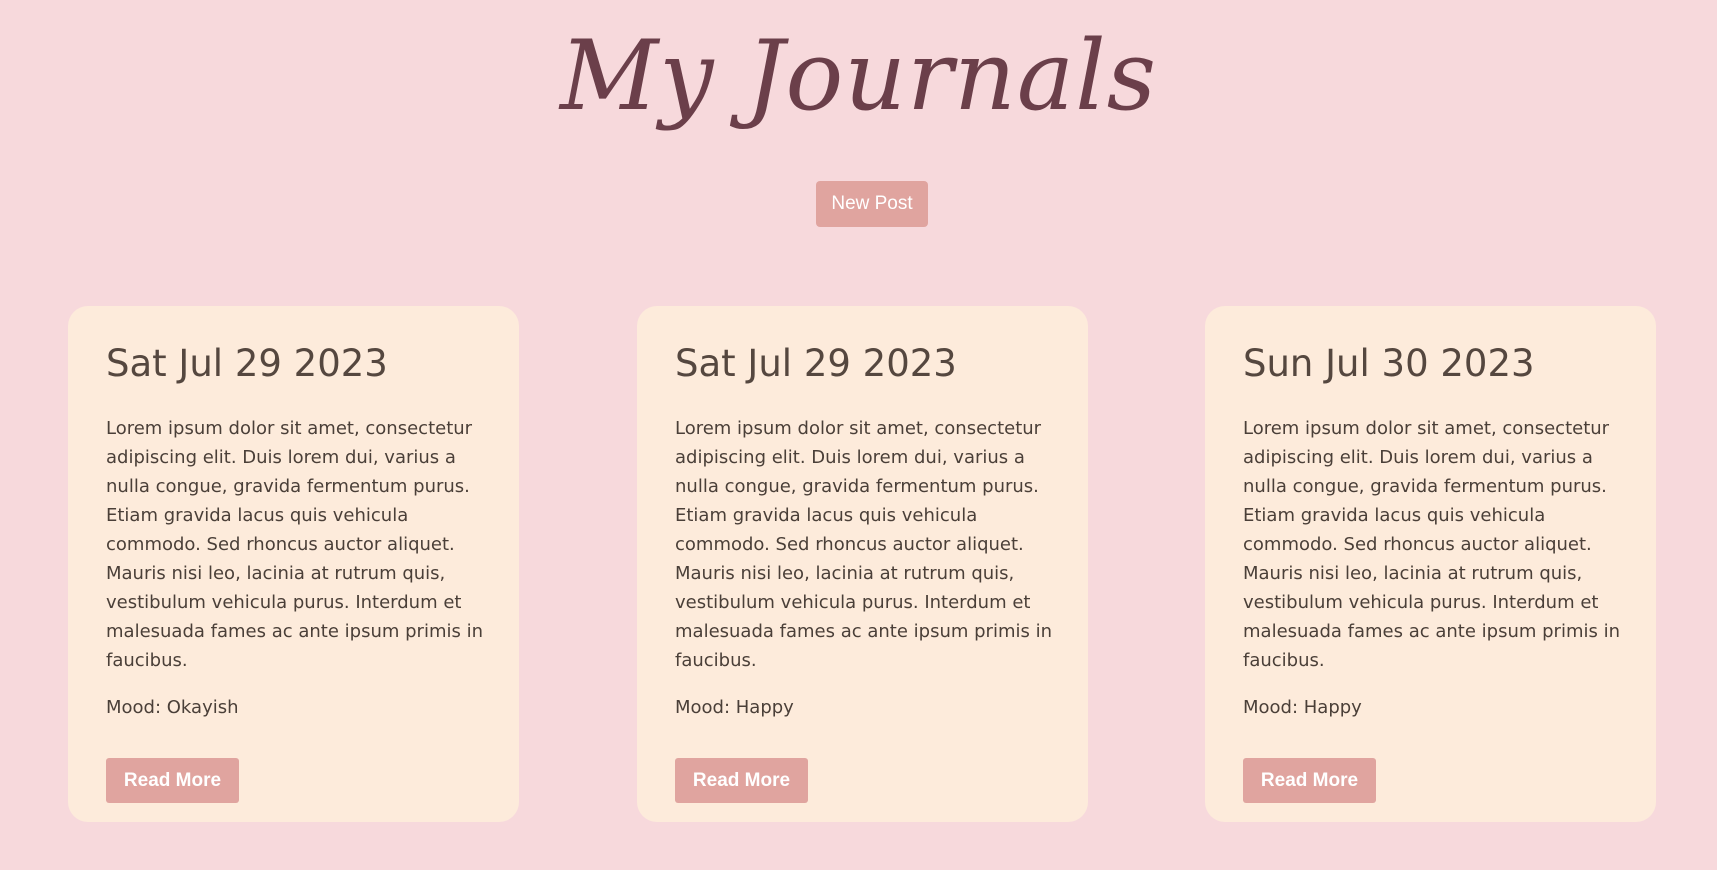  What do you see at coordinates (872, 204) in the screenshot?
I see `new-post-button: New Post` at bounding box center [872, 204].